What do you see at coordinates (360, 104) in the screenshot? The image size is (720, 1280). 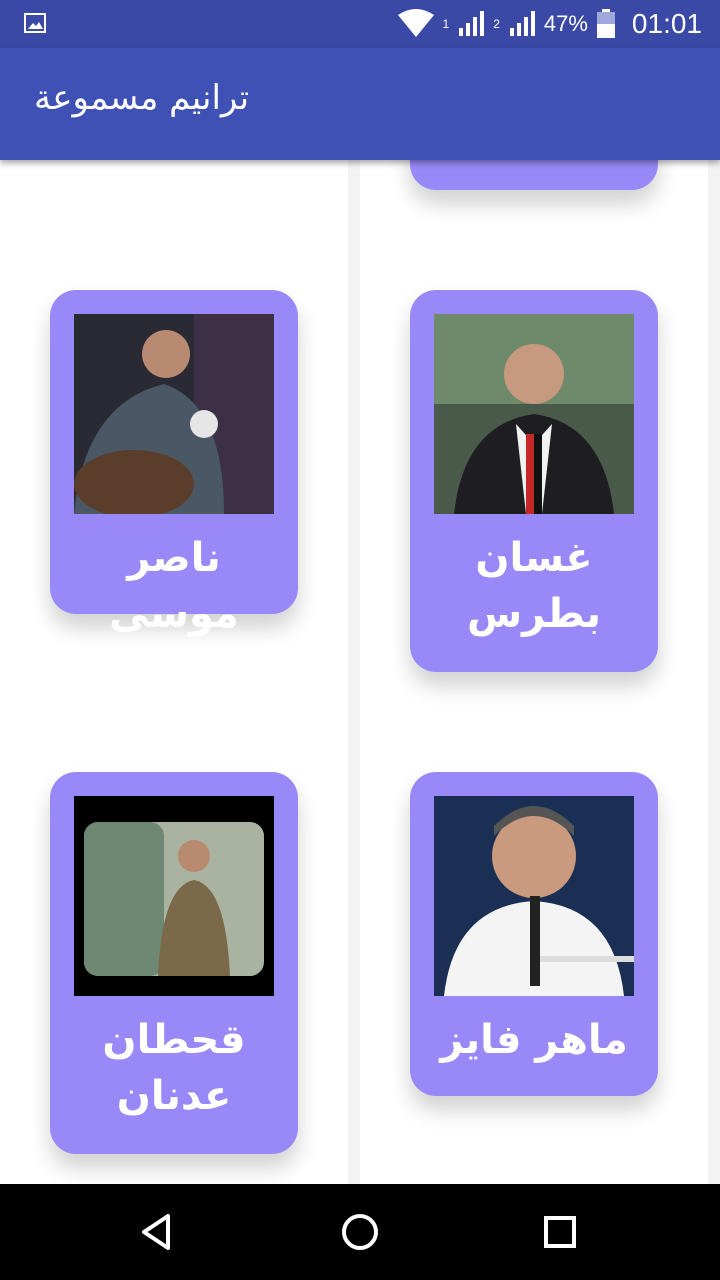 I see `app-bar: ترانيم مسموعة` at bounding box center [360, 104].